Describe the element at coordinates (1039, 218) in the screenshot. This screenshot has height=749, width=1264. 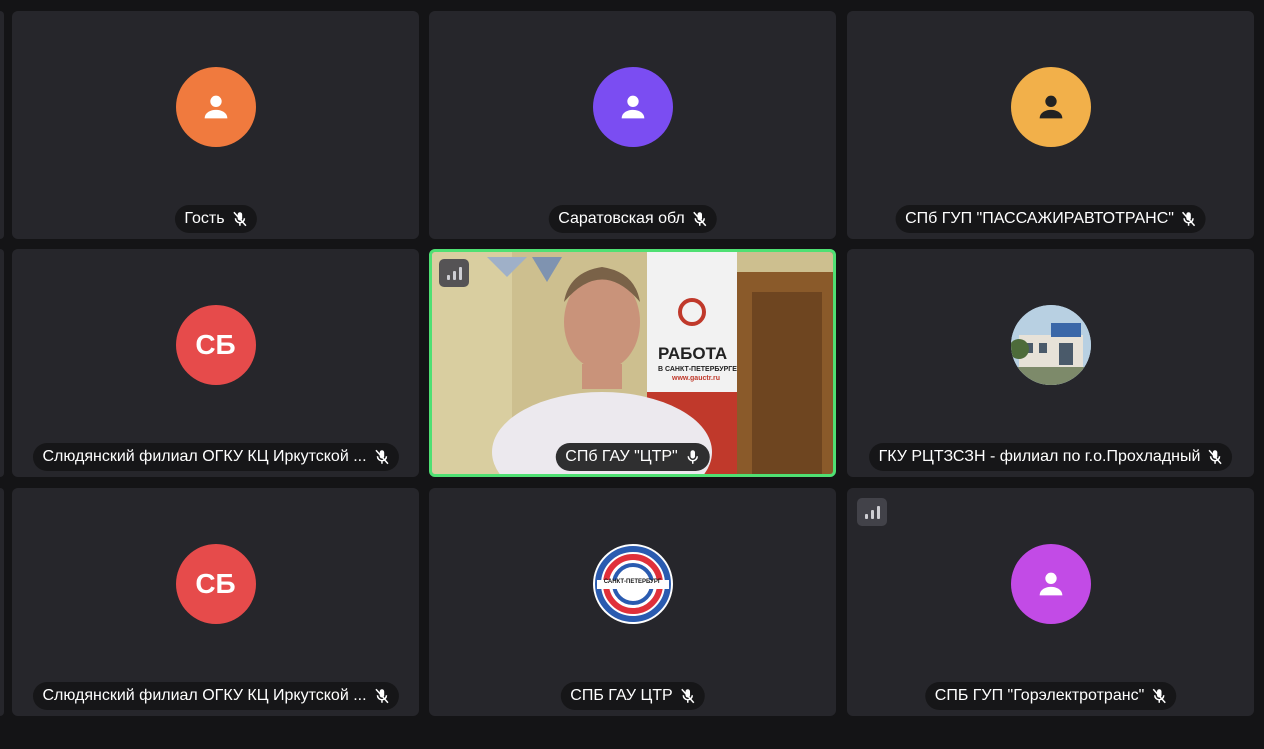
I see `participant-name: СПб ГУП "ПАССАЖИРАВТОТРАНС"` at that location.